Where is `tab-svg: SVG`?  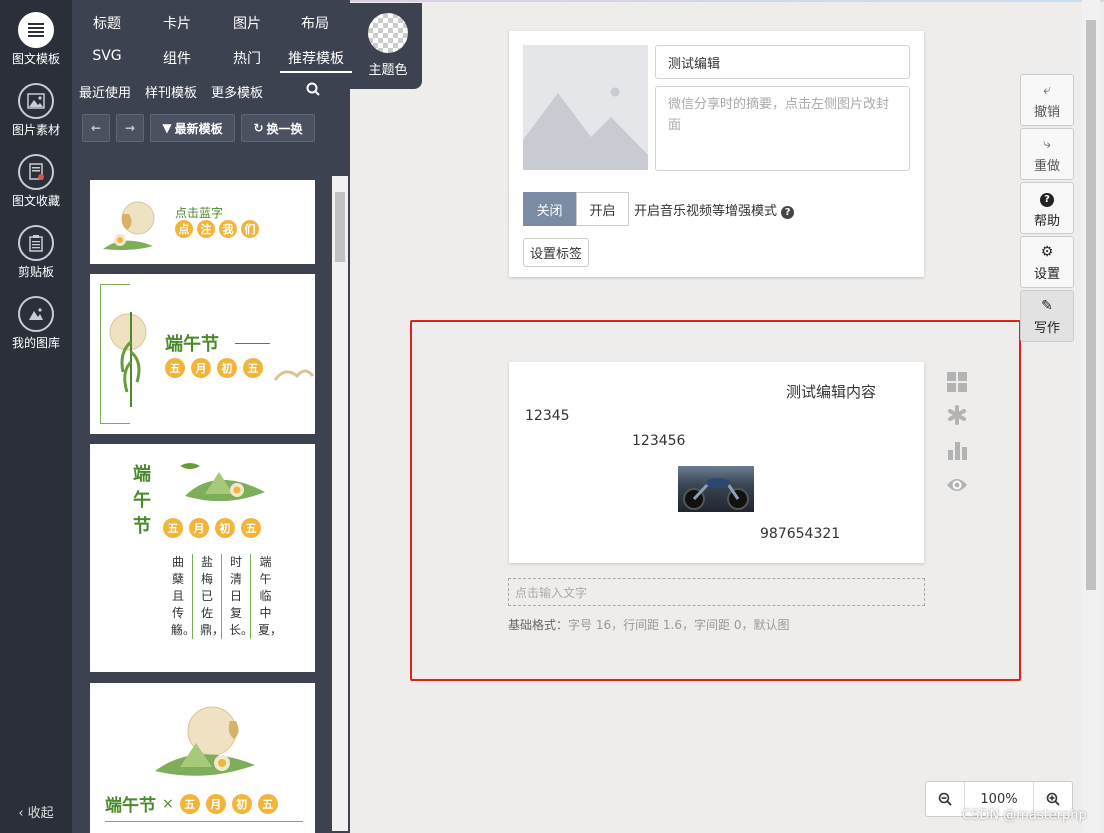
tab-svg: SVG is located at coordinates (107, 56).